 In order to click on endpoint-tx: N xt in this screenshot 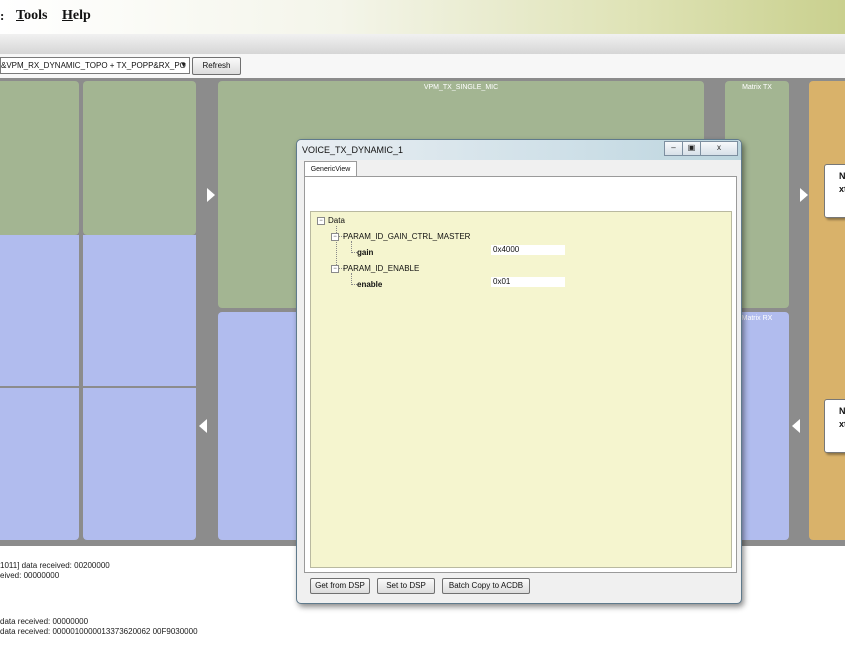, I will do `click(834, 191)`.